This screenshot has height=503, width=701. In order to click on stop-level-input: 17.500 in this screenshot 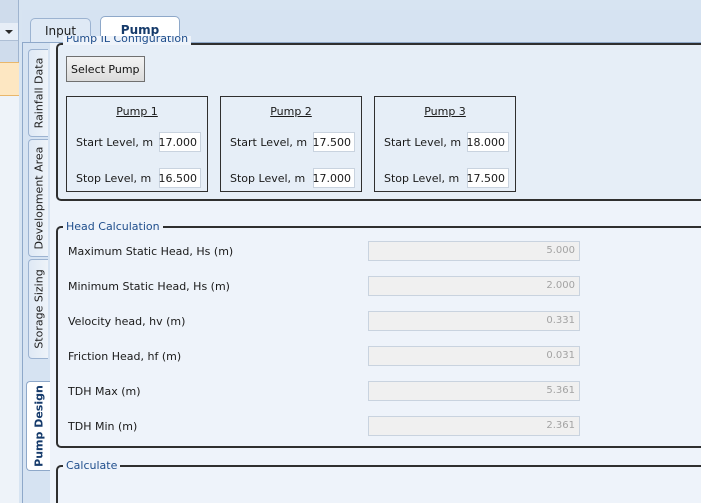, I will do `click(488, 178)`.